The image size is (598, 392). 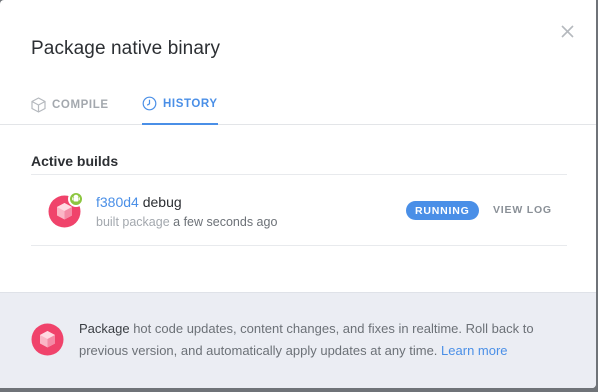 What do you see at coordinates (225, 222) in the screenshot?
I see `build-time: a few seconds ago` at bounding box center [225, 222].